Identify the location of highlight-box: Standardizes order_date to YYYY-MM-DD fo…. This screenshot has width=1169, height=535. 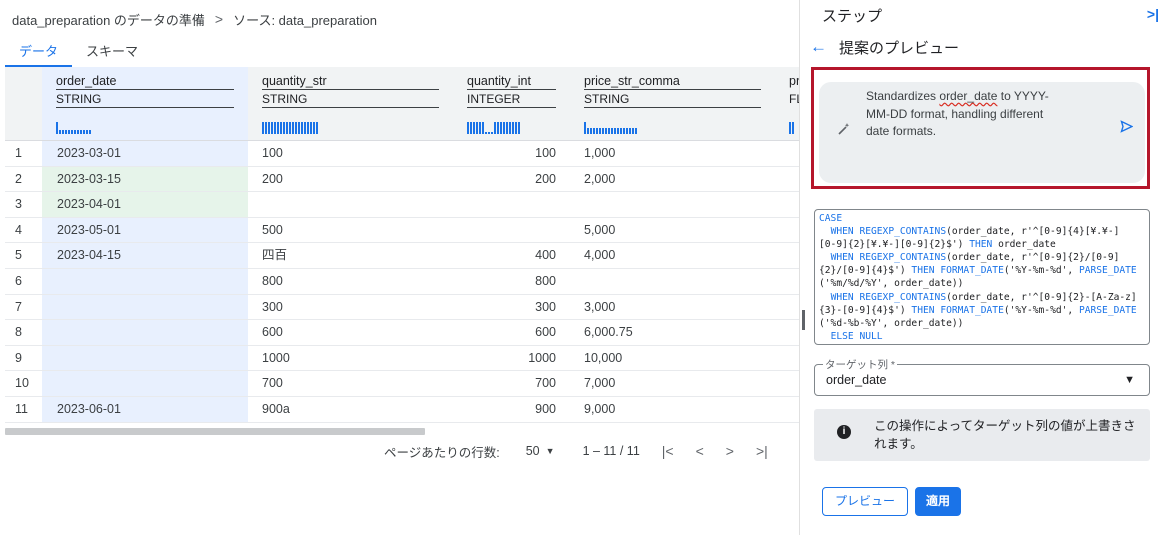
(980, 128).